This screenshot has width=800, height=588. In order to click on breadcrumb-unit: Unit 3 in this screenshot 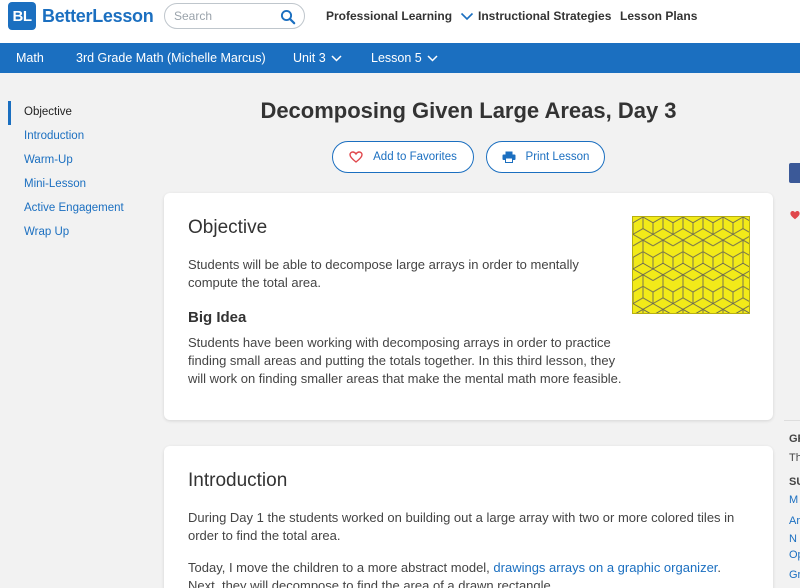, I will do `click(317, 58)`.